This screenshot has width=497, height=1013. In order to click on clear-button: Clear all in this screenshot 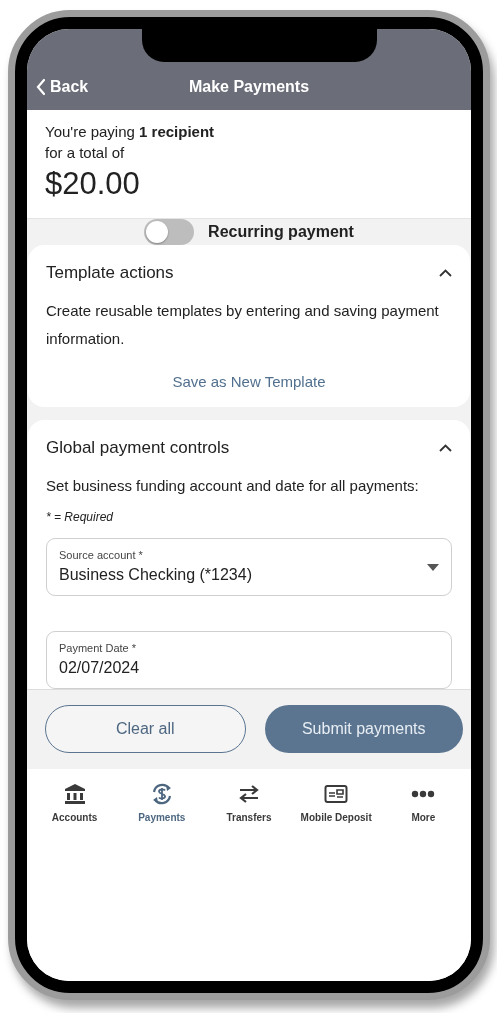, I will do `click(145, 729)`.